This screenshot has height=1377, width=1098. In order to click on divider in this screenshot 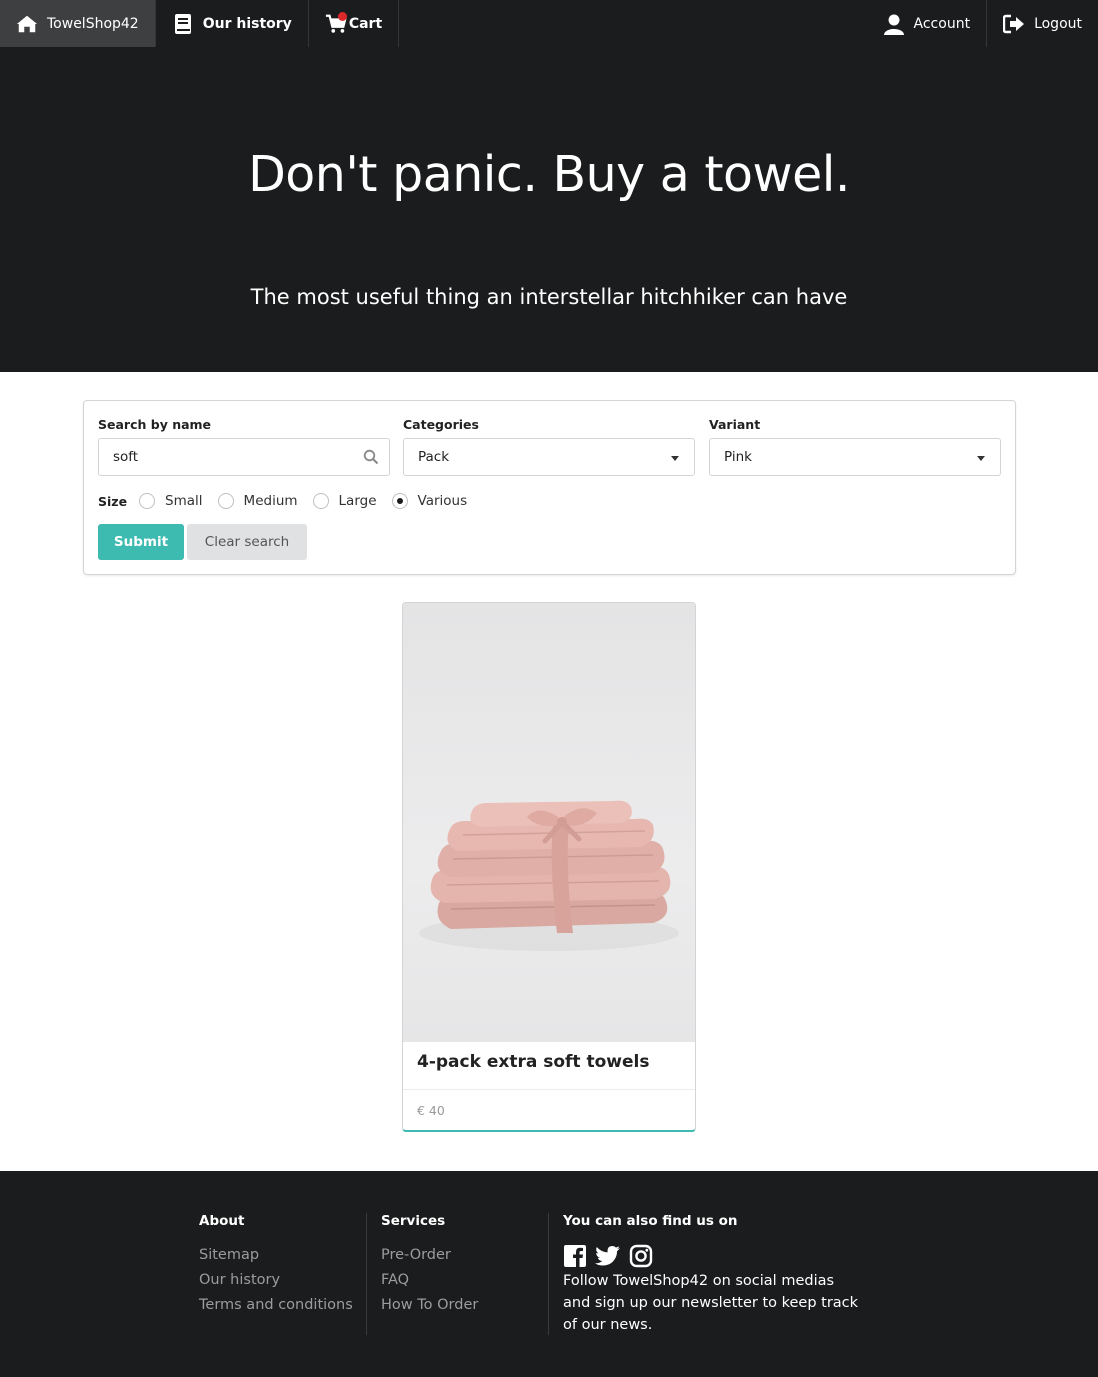, I will do `click(549, 1089)`.